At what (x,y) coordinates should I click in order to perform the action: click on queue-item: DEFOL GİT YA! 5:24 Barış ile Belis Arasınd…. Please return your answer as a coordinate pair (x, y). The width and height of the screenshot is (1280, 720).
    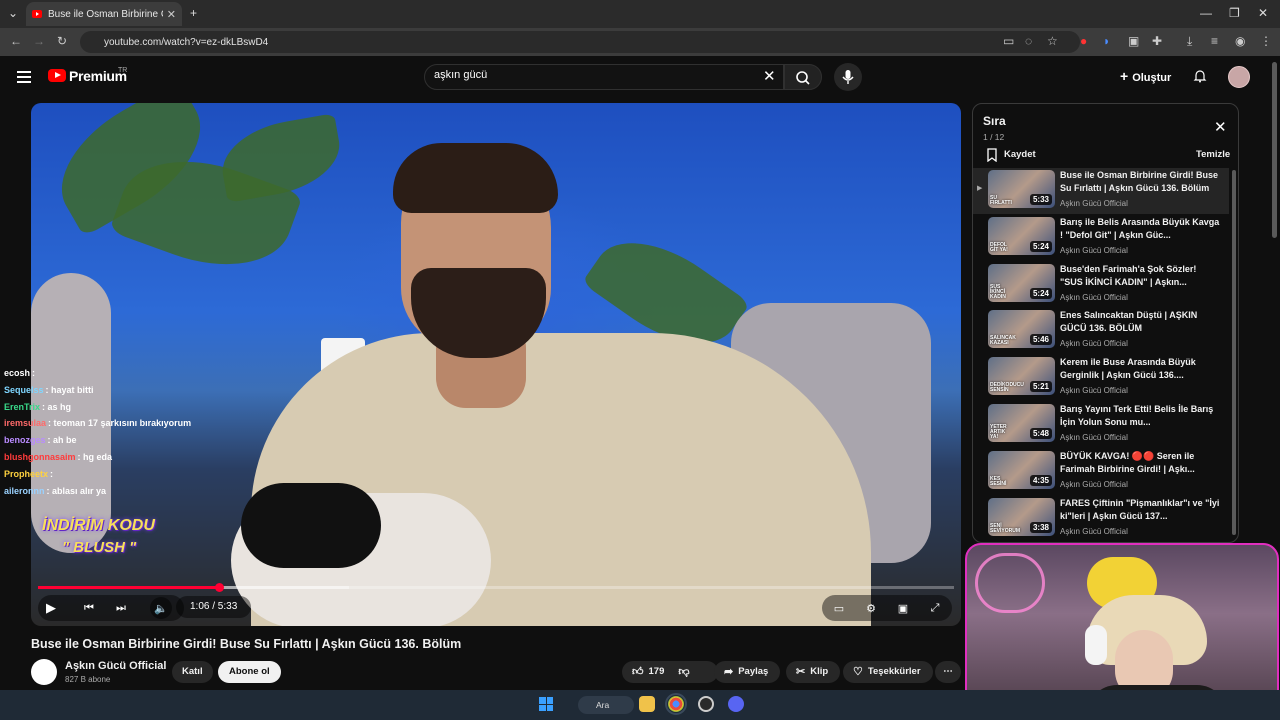
    Looking at the image, I should click on (1101, 238).